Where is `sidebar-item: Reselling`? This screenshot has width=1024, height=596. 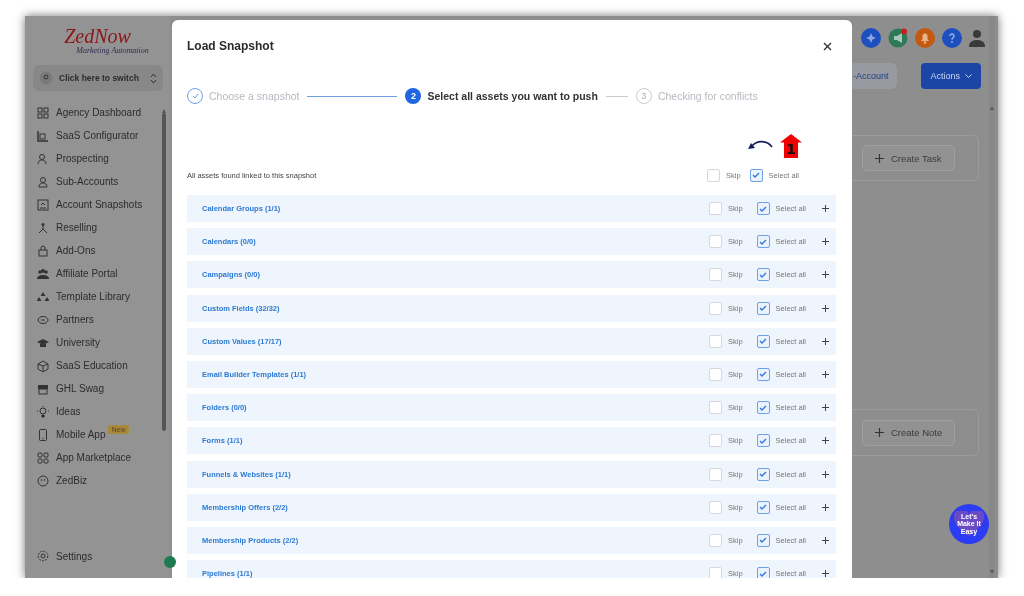 sidebar-item: Reselling is located at coordinates (99, 227).